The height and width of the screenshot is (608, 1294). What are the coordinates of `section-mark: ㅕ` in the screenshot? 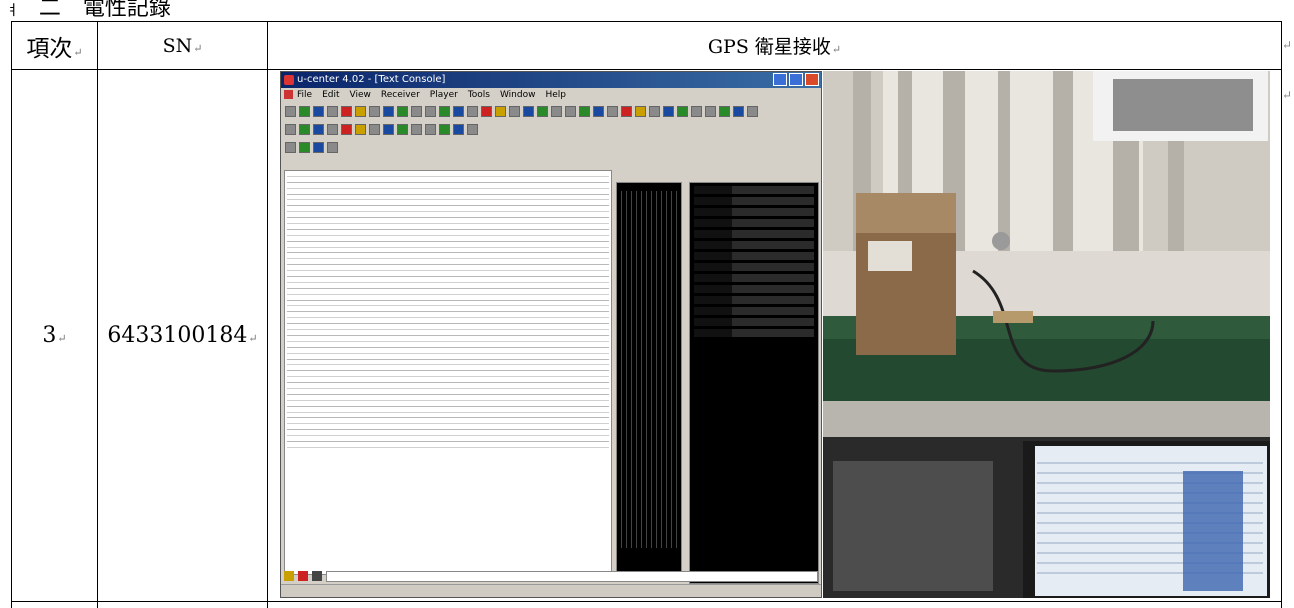 It's located at (12, 11).